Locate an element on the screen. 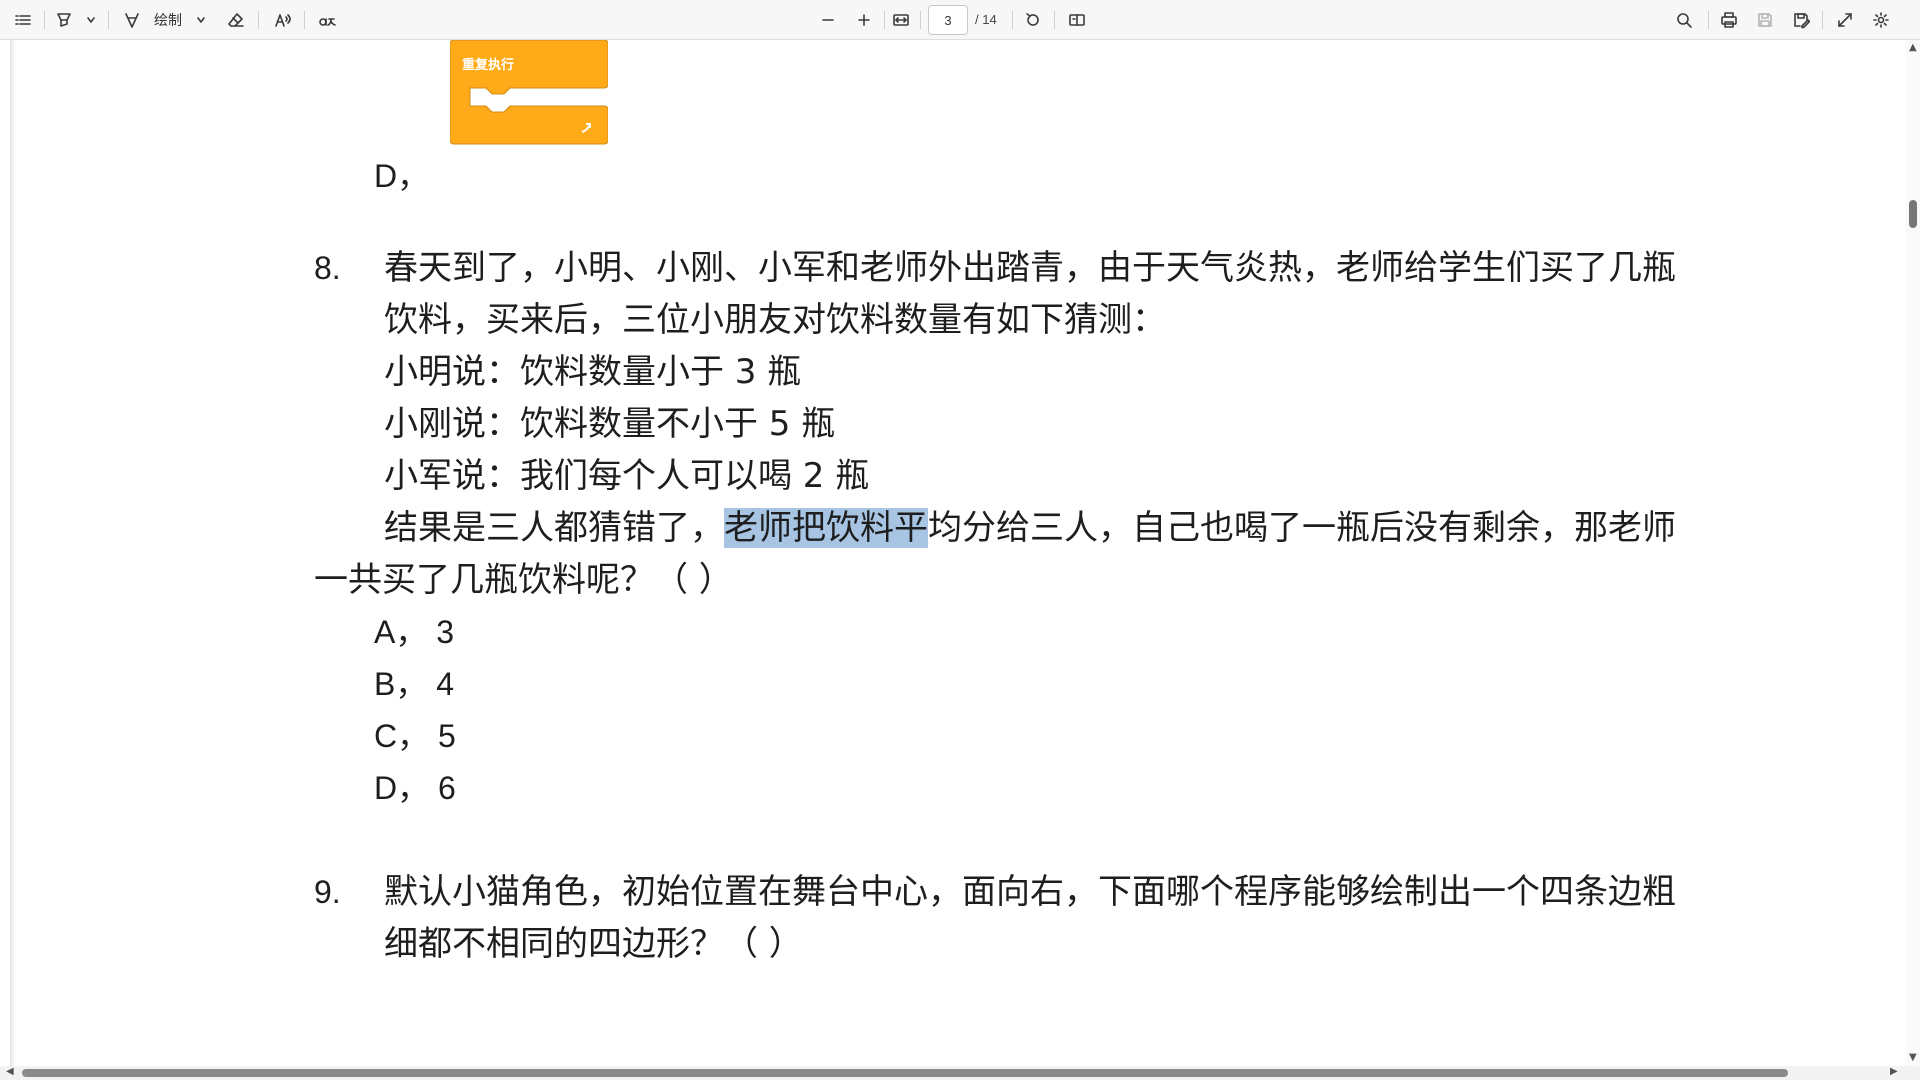  save-as-icon is located at coordinates (1801, 20).